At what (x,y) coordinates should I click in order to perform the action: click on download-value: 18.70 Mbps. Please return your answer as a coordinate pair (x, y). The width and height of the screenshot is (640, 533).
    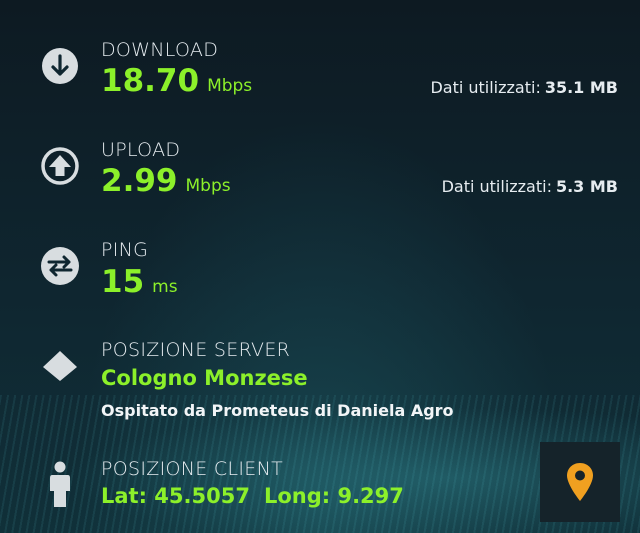
    Looking at the image, I should click on (176, 81).